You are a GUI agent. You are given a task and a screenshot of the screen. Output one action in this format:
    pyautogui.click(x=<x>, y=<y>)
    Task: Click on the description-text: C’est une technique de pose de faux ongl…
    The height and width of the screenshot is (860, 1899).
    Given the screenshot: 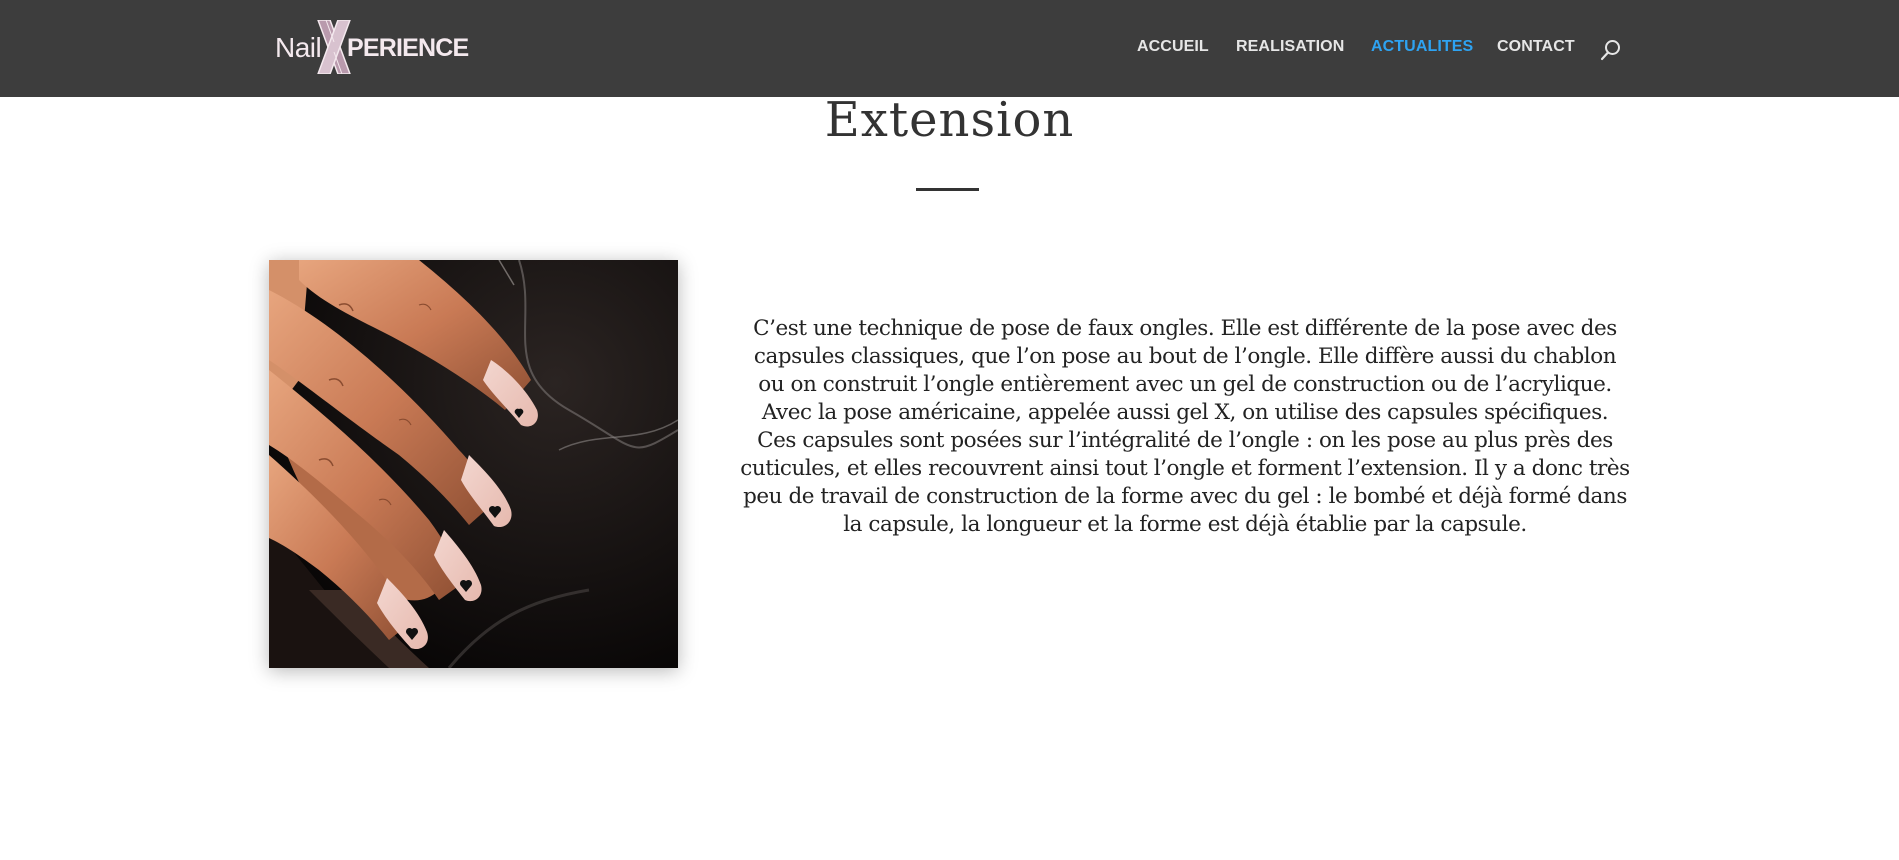 What is the action you would take?
    pyautogui.click(x=1185, y=426)
    